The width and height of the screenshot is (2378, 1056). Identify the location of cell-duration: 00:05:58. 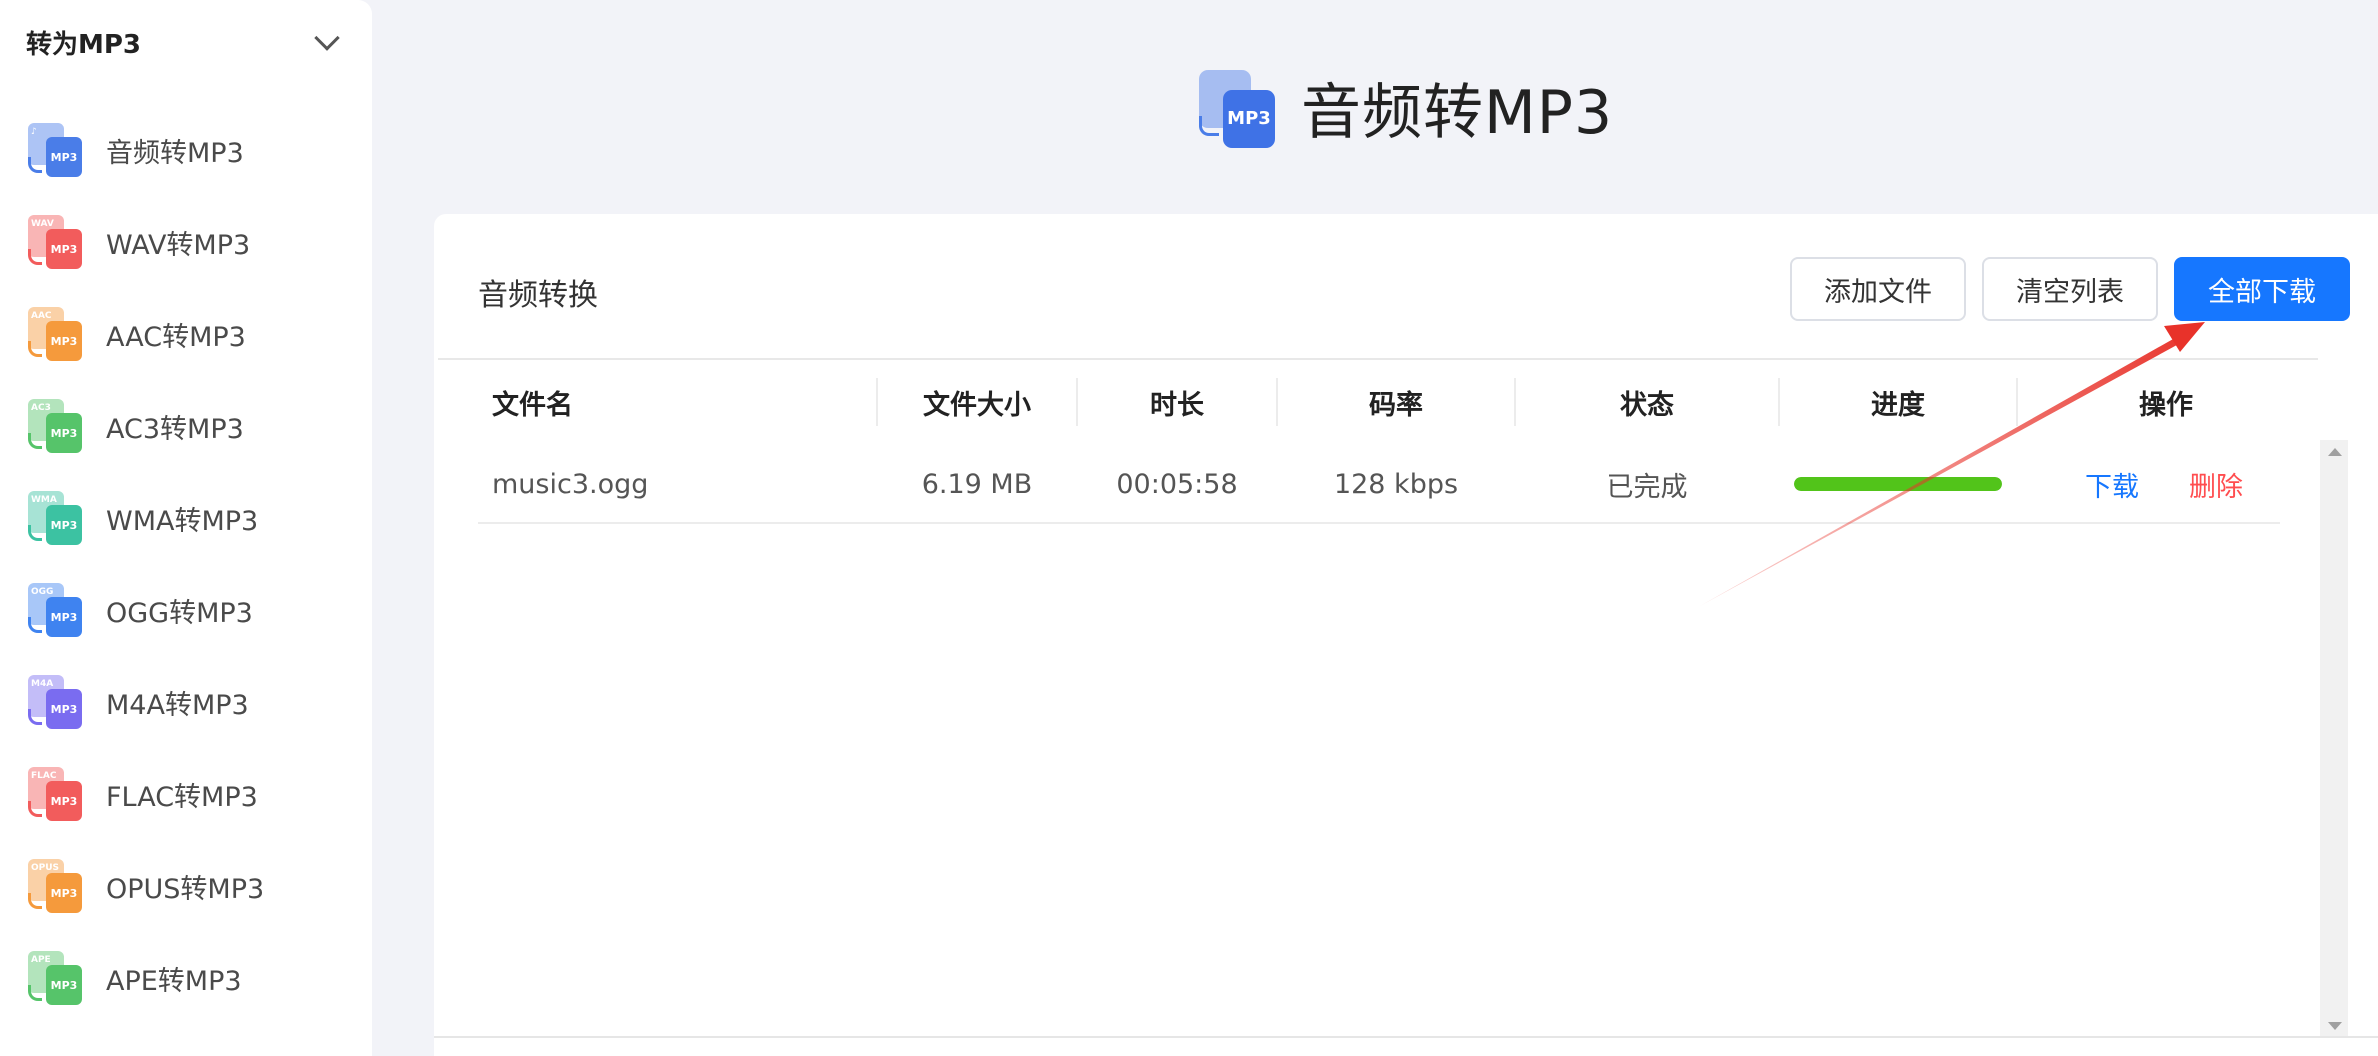
(1177, 484).